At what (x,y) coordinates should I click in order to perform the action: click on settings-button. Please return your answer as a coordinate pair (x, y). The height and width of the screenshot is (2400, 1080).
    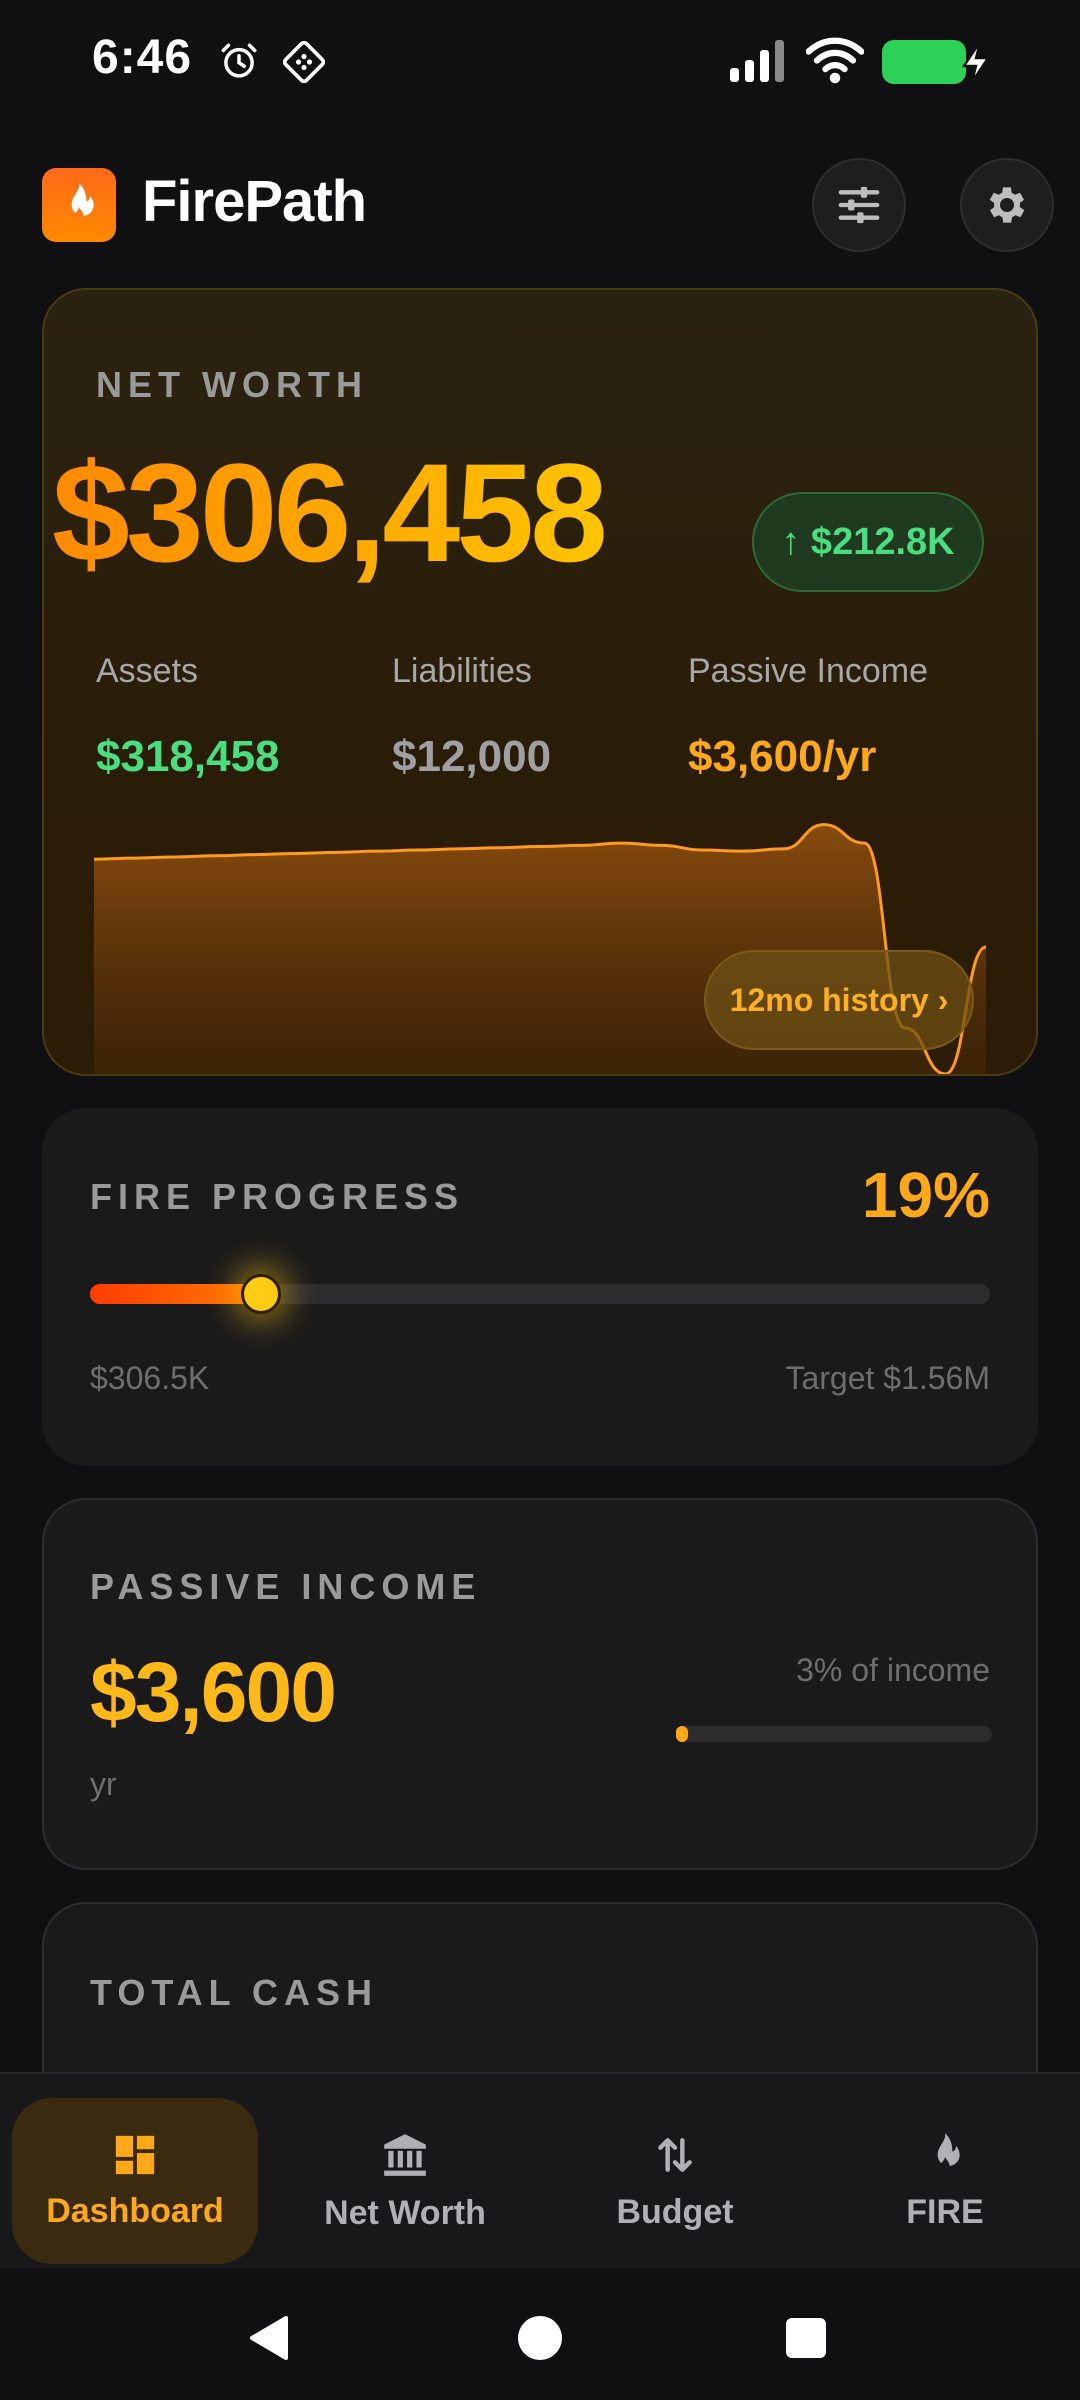
    Looking at the image, I should click on (1007, 205).